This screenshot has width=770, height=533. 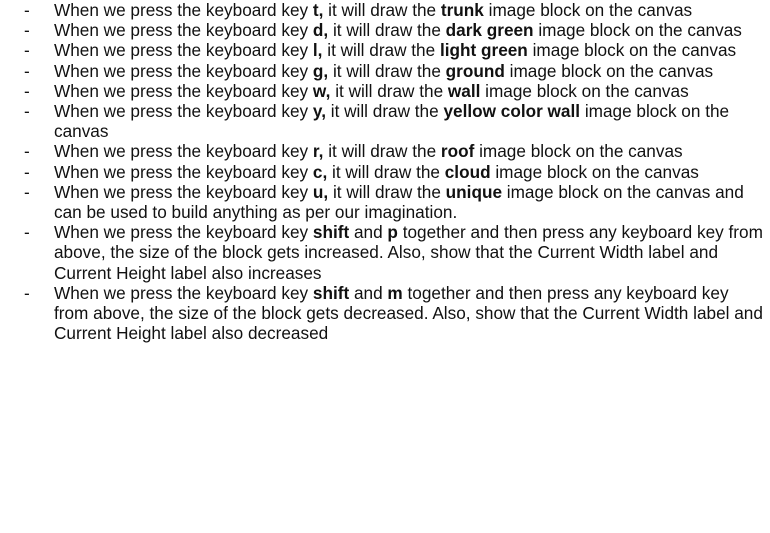 What do you see at coordinates (318, 151) in the screenshot?
I see `key-name: r,` at bounding box center [318, 151].